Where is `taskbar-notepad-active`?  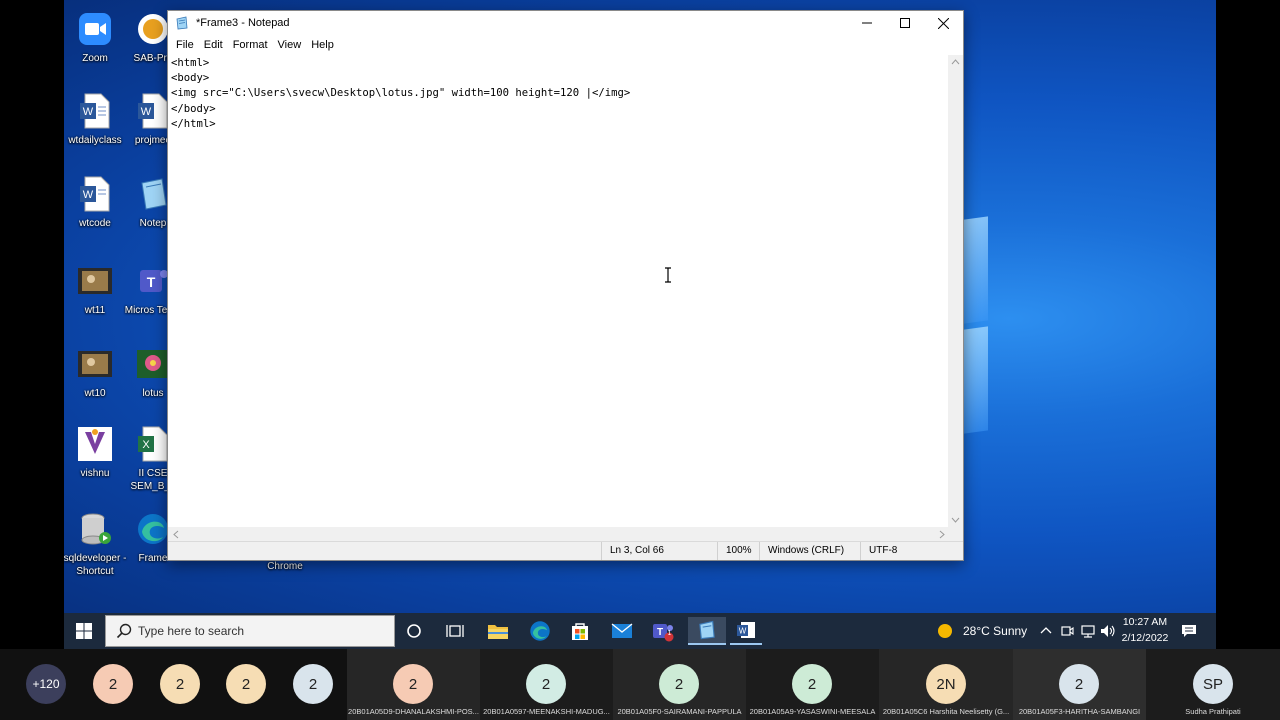 taskbar-notepad-active is located at coordinates (707, 631).